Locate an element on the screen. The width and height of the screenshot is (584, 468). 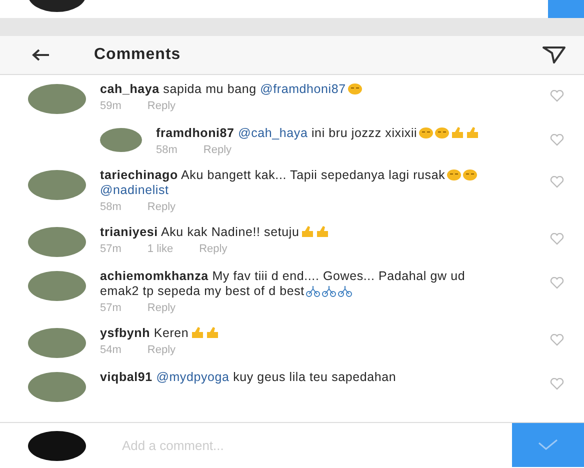
comment-text: tariechinago Aku bangett kak... Tapii sepedanya lagi rusak @nadinelist is located at coordinates (299, 183).